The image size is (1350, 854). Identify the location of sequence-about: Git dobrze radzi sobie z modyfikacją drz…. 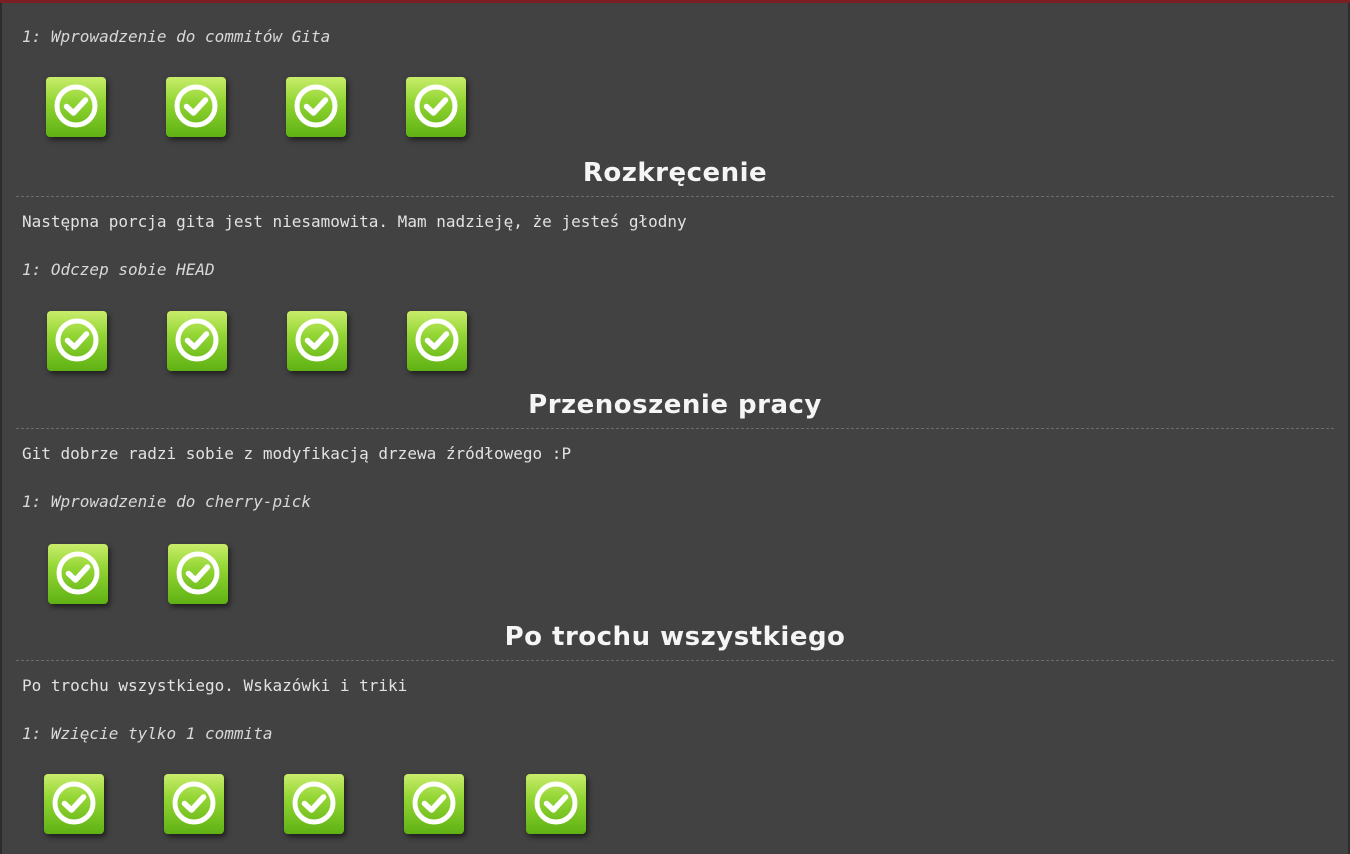
(297, 453).